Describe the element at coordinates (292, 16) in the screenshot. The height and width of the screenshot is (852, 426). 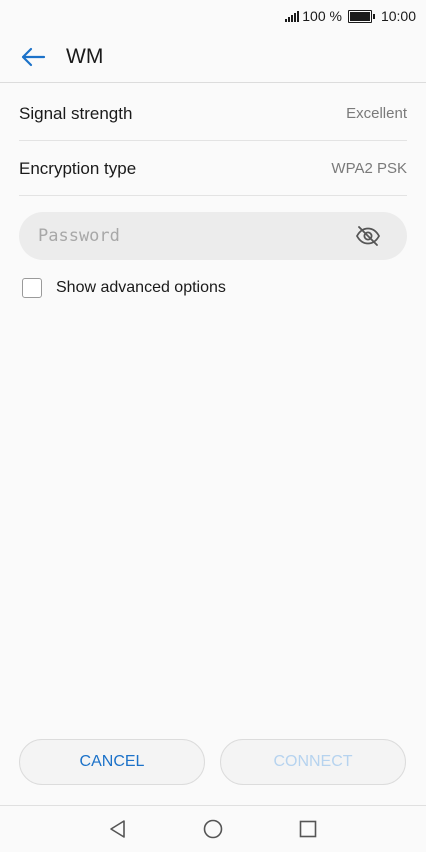
I see `signal-icon` at that location.